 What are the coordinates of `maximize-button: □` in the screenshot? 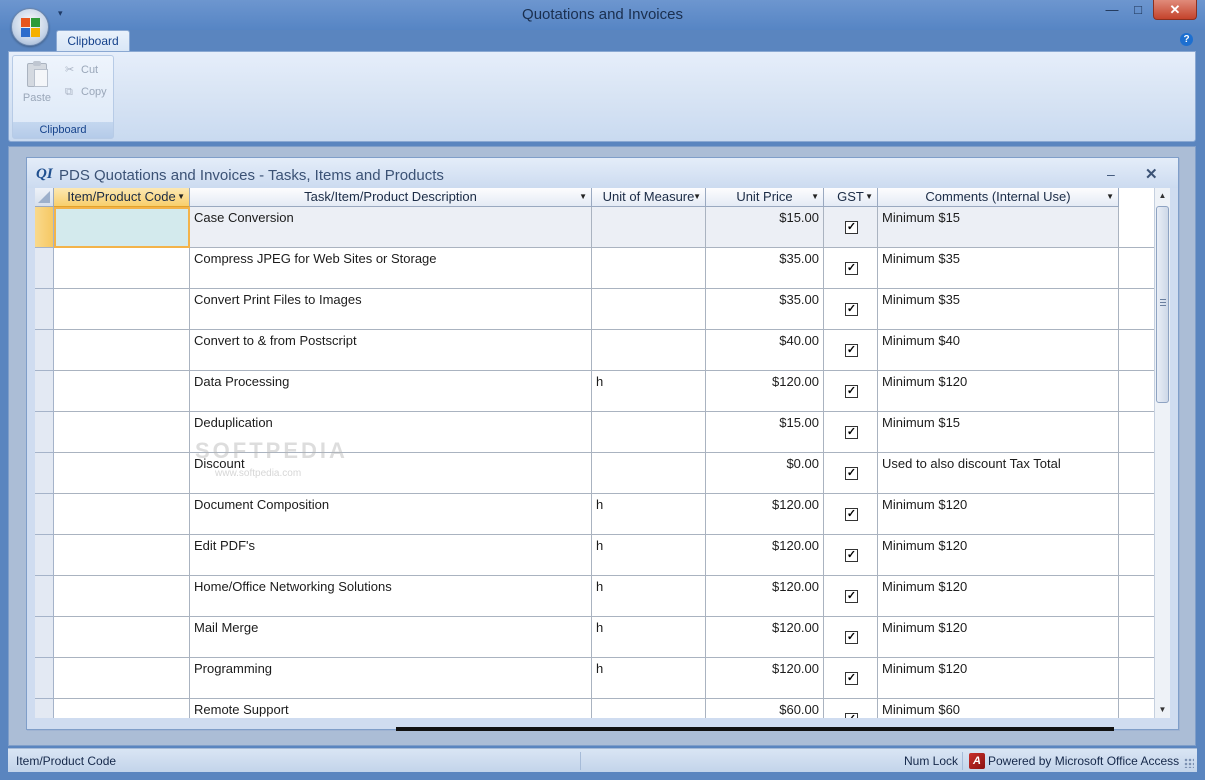 It's located at (1138, 10).